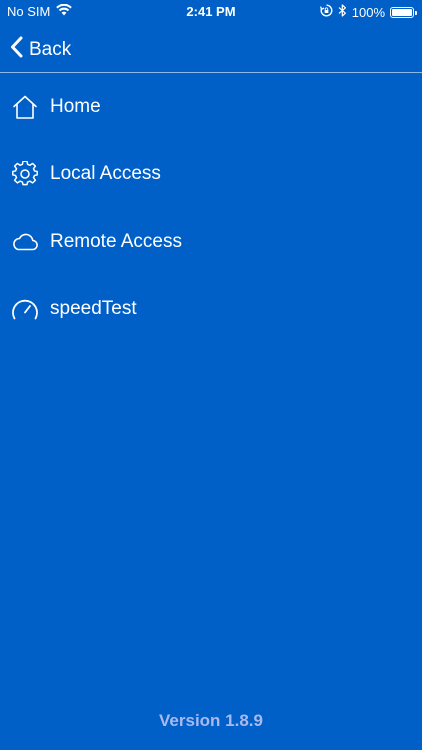  What do you see at coordinates (211, 242) in the screenshot?
I see `menu-item-remote-access: Remote Access` at bounding box center [211, 242].